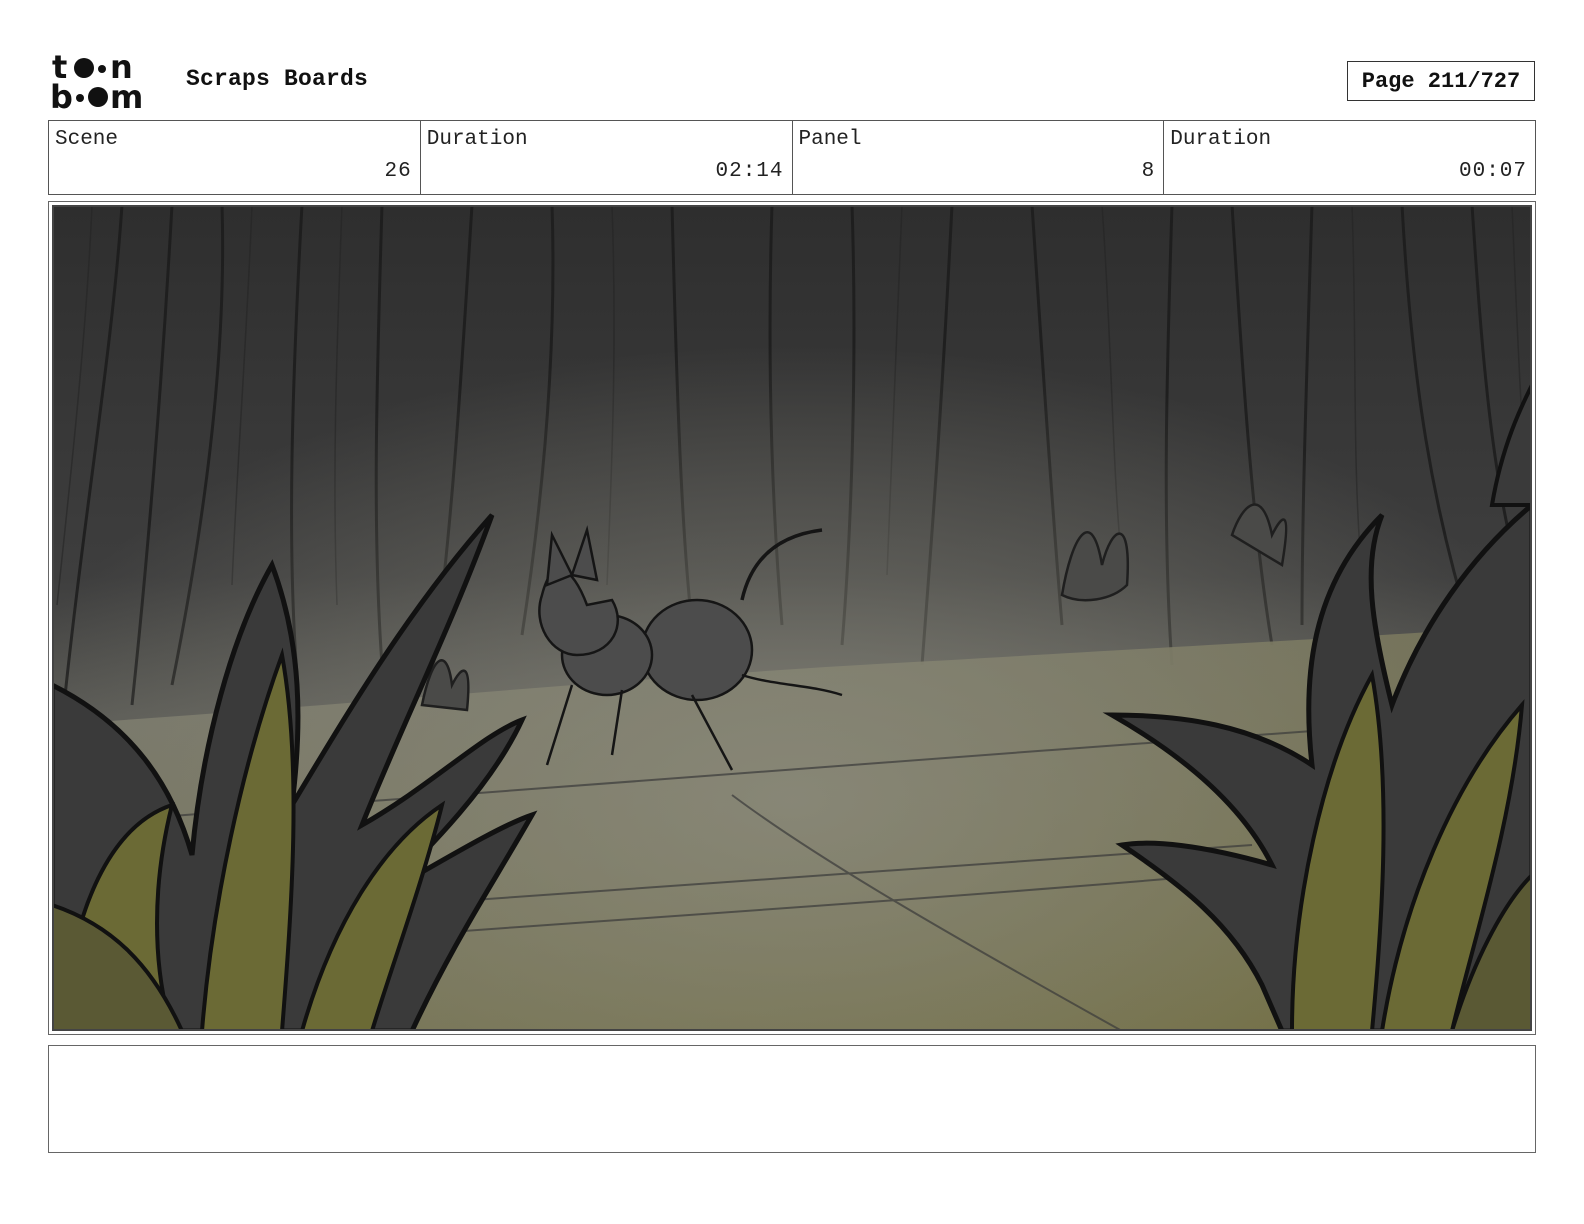 Image resolution: width=1584 pixels, height=1224 pixels. What do you see at coordinates (792, 1099) in the screenshot?
I see `panel-notes-box` at bounding box center [792, 1099].